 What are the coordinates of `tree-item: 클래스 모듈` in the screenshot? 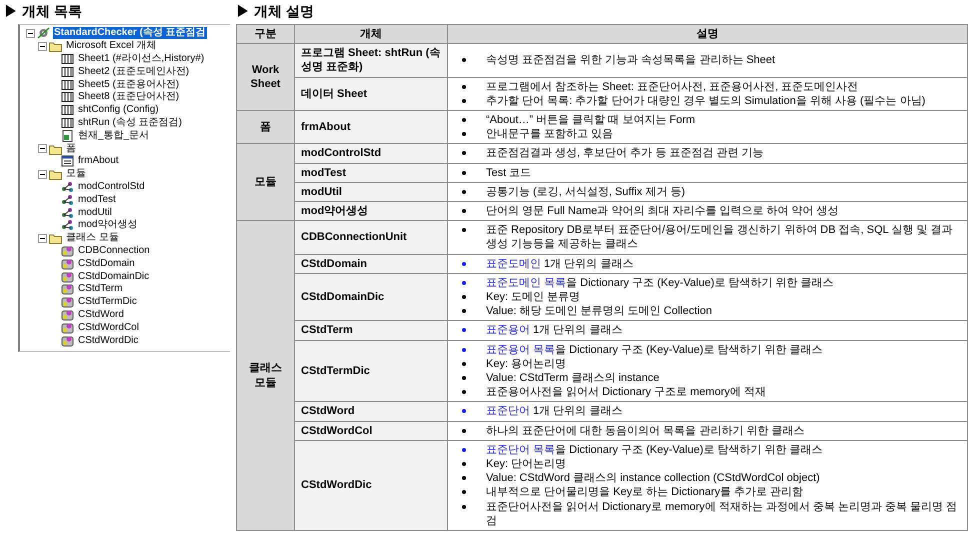 It's located at (92, 238).